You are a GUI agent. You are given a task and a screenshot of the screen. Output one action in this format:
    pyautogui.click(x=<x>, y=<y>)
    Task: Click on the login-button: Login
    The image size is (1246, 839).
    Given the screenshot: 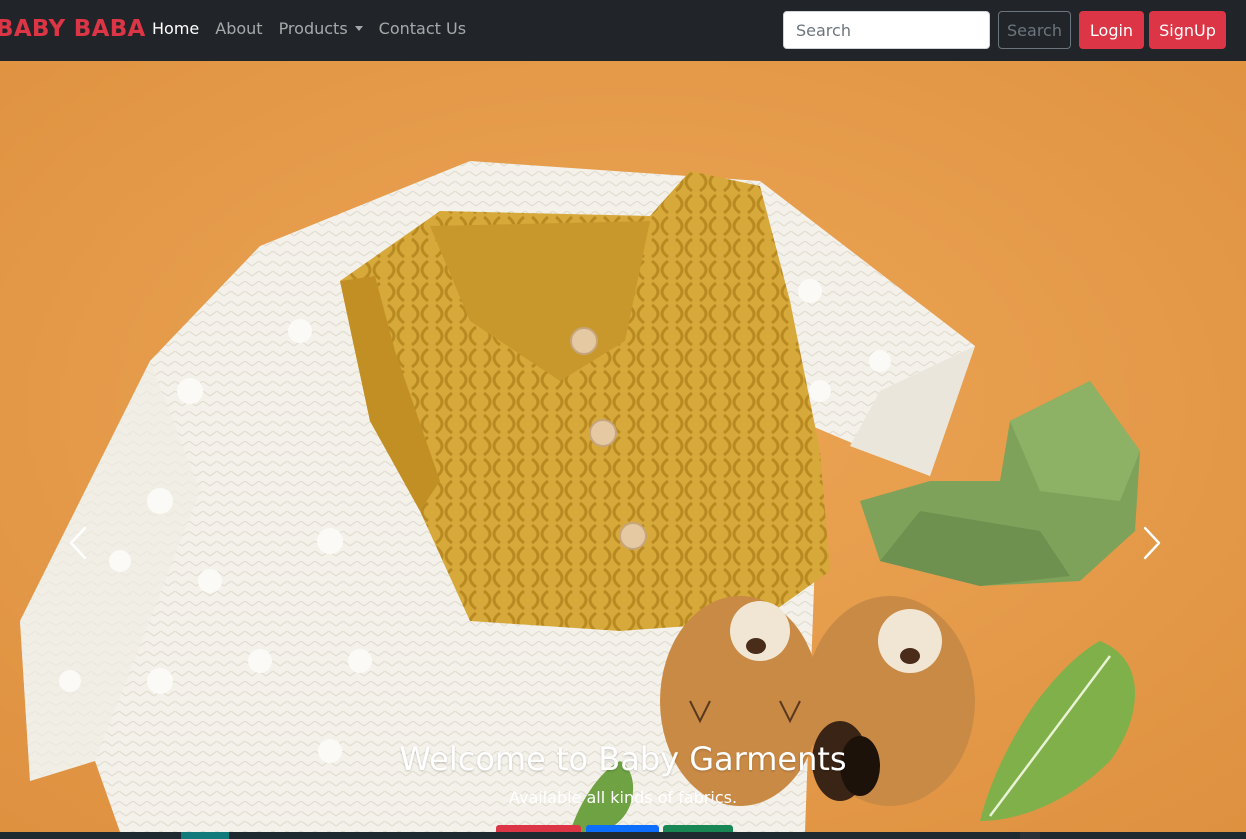 What is the action you would take?
    pyautogui.click(x=1111, y=30)
    